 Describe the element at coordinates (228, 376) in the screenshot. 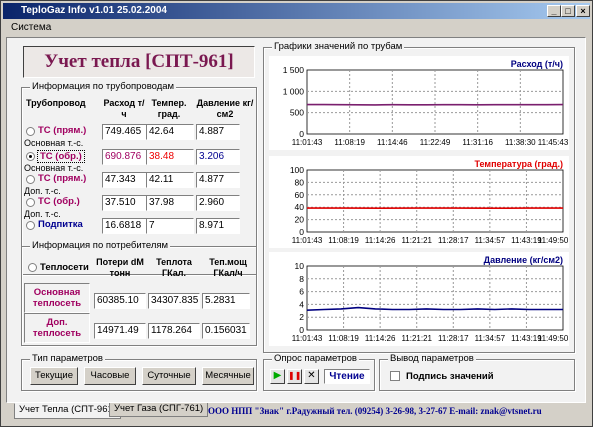

I see `monthly-button: Месячные` at that location.